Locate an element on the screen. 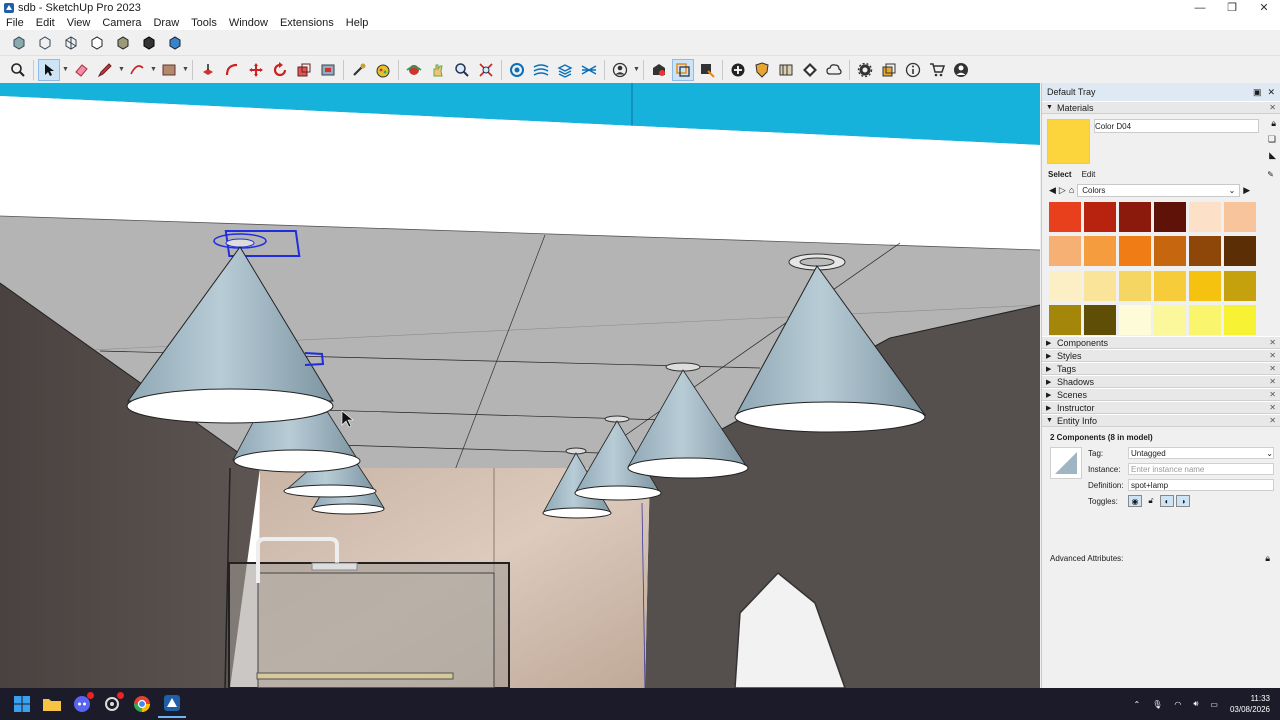 This screenshot has height=720, width=1280. cart-icon is located at coordinates (937, 70).